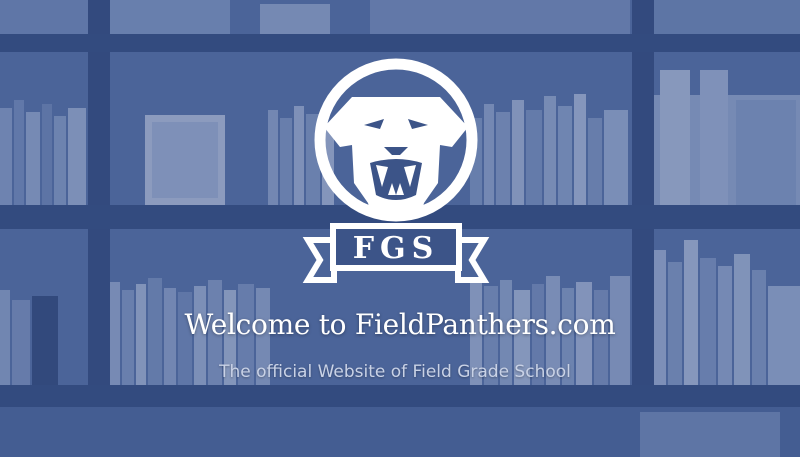 The height and width of the screenshot is (457, 800). Describe the element at coordinates (396, 248) in the screenshot. I see `logo-initials: FGS` at that location.